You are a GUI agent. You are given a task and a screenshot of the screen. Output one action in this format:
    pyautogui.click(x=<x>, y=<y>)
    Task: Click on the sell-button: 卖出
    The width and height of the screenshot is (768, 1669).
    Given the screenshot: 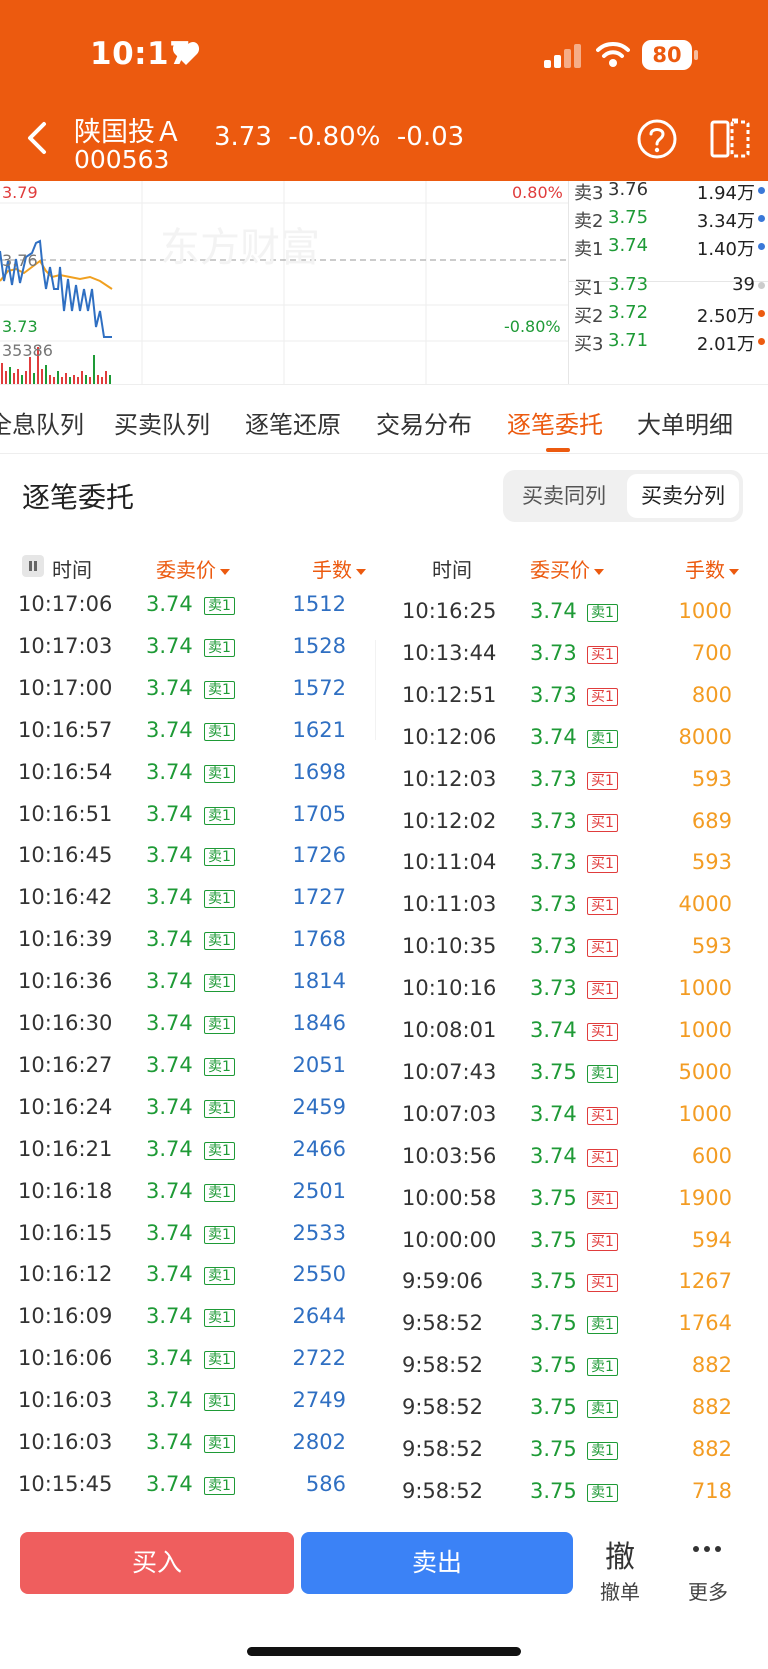 What is the action you would take?
    pyautogui.click(x=437, y=1563)
    